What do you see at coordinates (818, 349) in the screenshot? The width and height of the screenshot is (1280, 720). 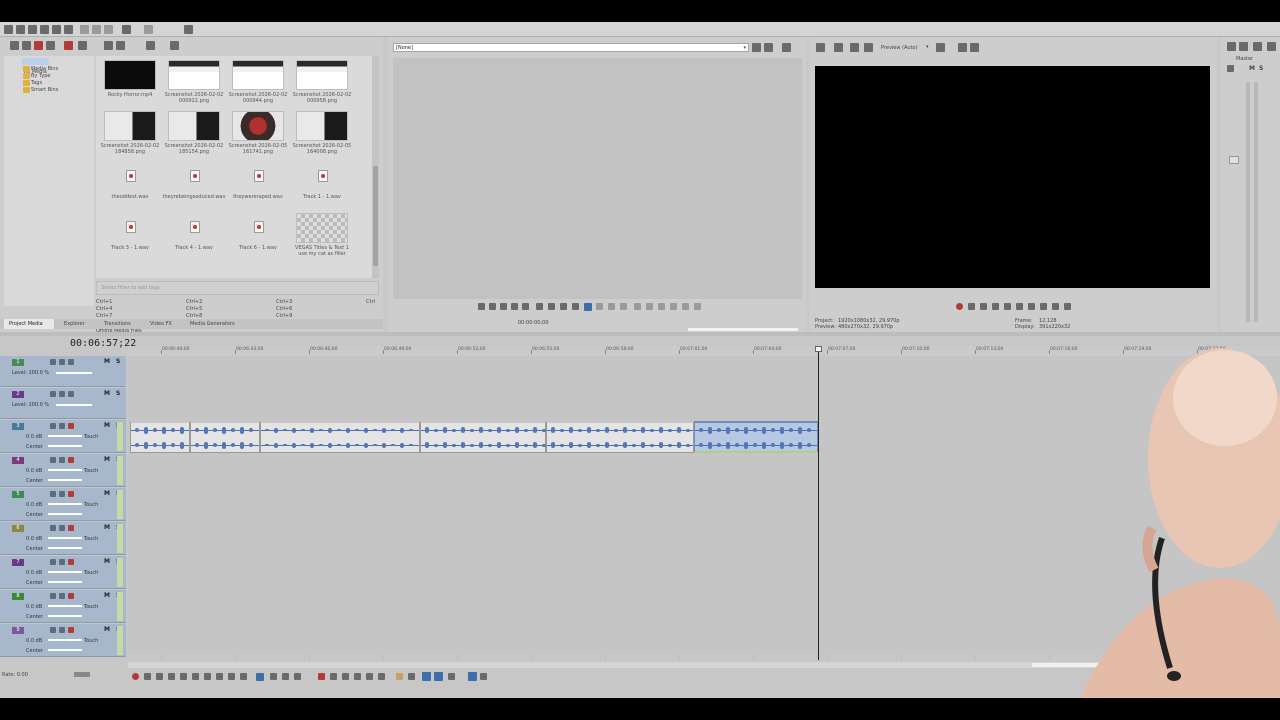 I see `playhead-marker` at bounding box center [818, 349].